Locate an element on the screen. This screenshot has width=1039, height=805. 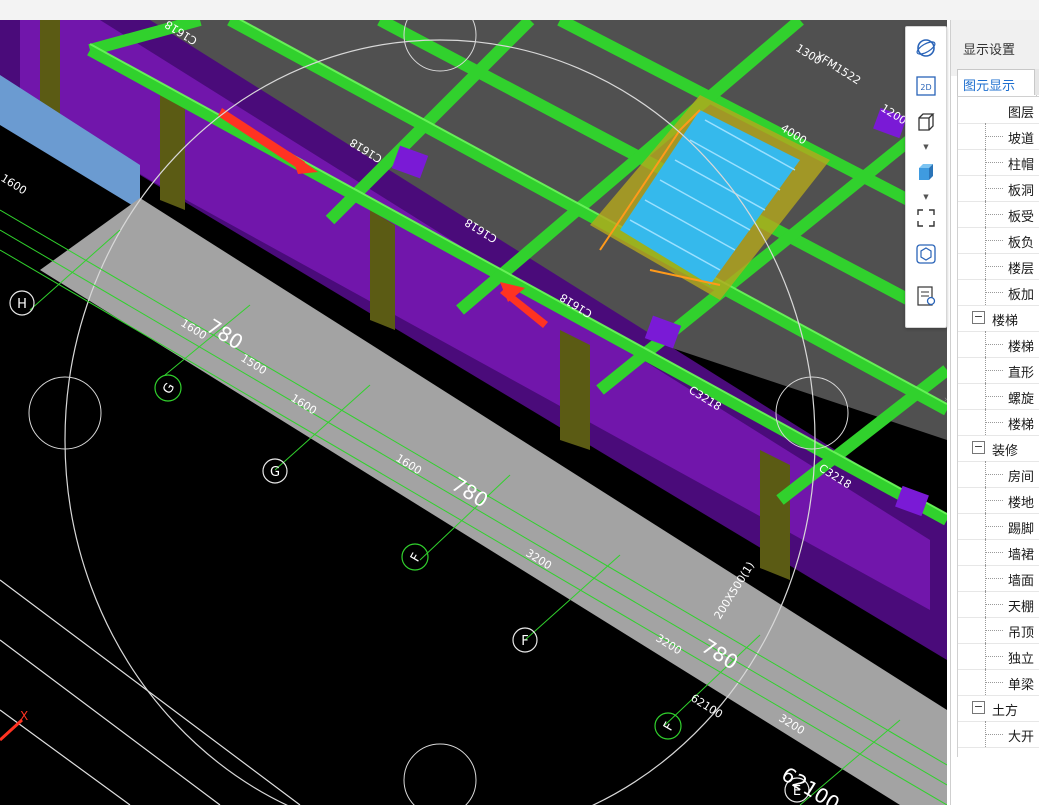
tree-item-row: 天棚 is located at coordinates (998, 604).